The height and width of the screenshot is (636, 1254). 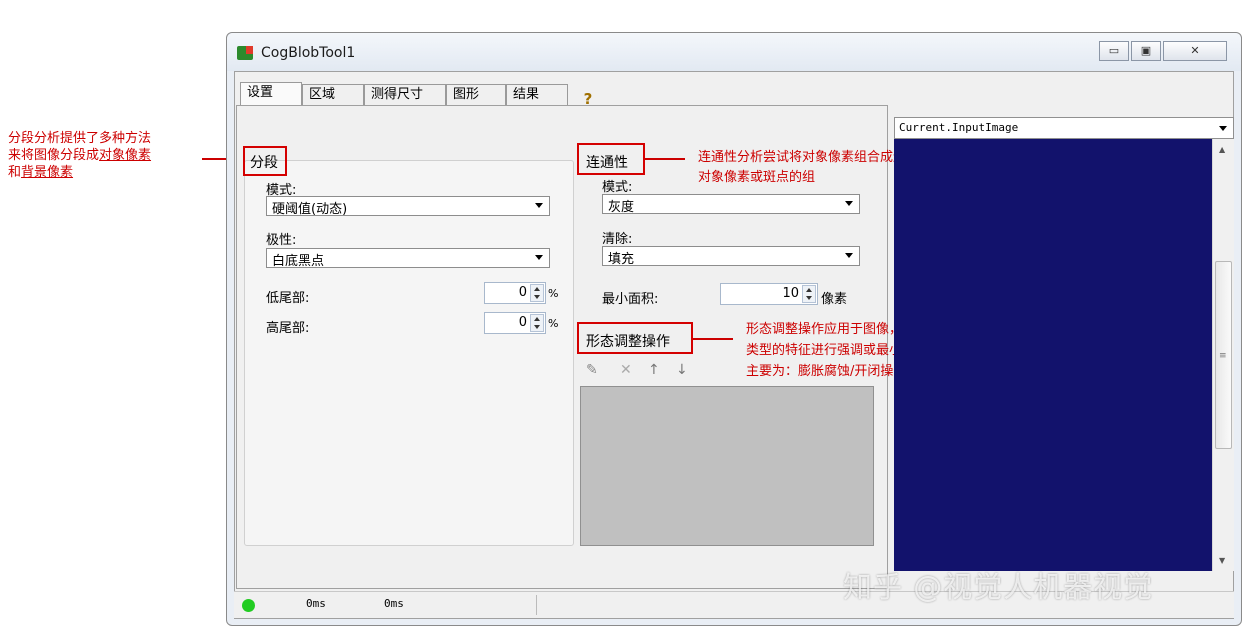 What do you see at coordinates (316, 603) in the screenshot?
I see `status-time-1: 0ms` at bounding box center [316, 603].